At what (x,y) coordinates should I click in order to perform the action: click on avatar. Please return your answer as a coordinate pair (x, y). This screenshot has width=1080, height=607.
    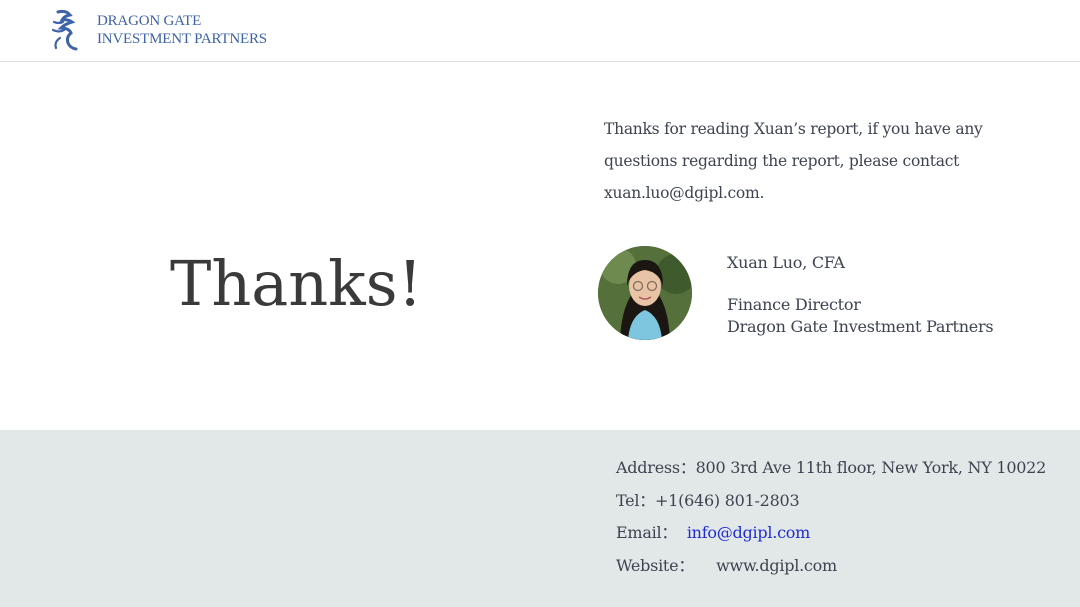
    Looking at the image, I should click on (645, 293).